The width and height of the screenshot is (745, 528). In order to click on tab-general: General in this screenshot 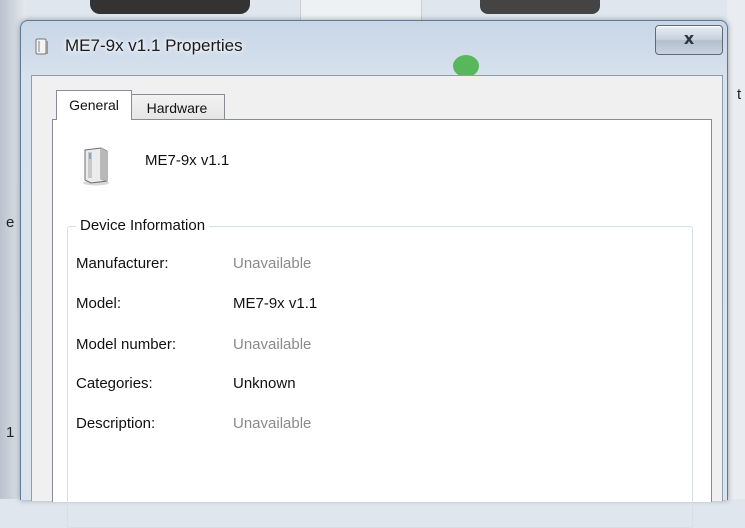, I will do `click(94, 105)`.